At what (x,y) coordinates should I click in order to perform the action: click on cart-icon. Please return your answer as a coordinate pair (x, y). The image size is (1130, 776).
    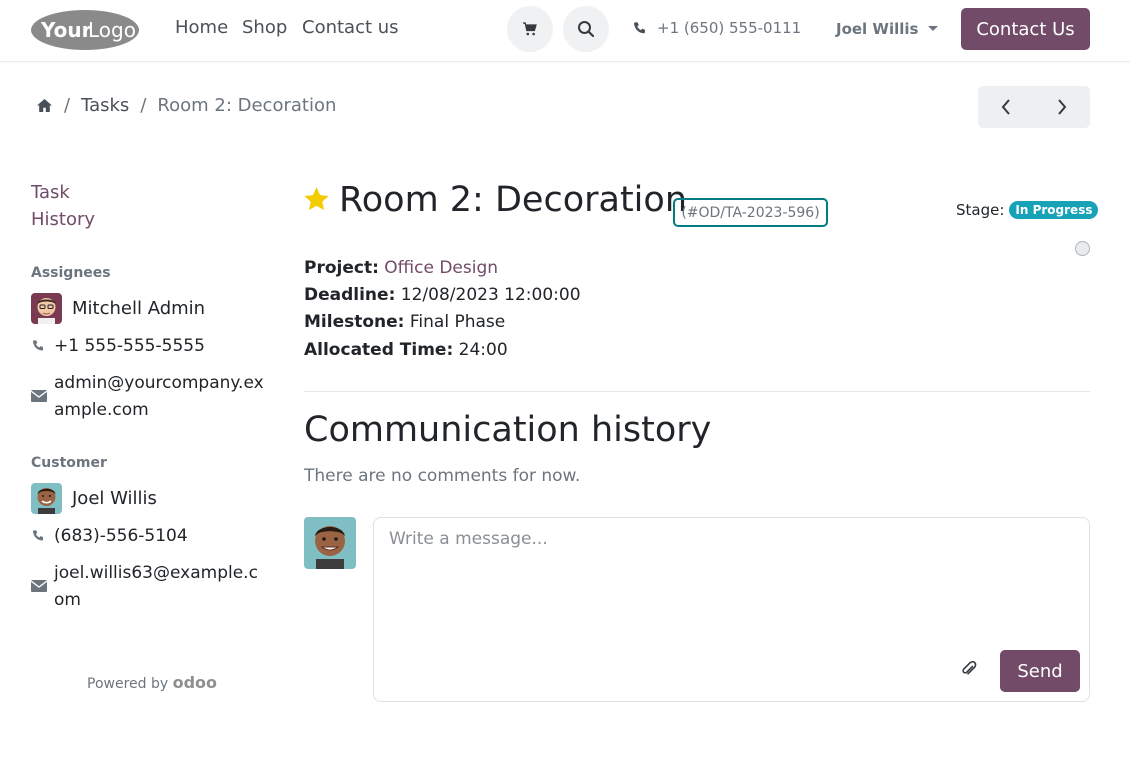
    Looking at the image, I should click on (530, 29).